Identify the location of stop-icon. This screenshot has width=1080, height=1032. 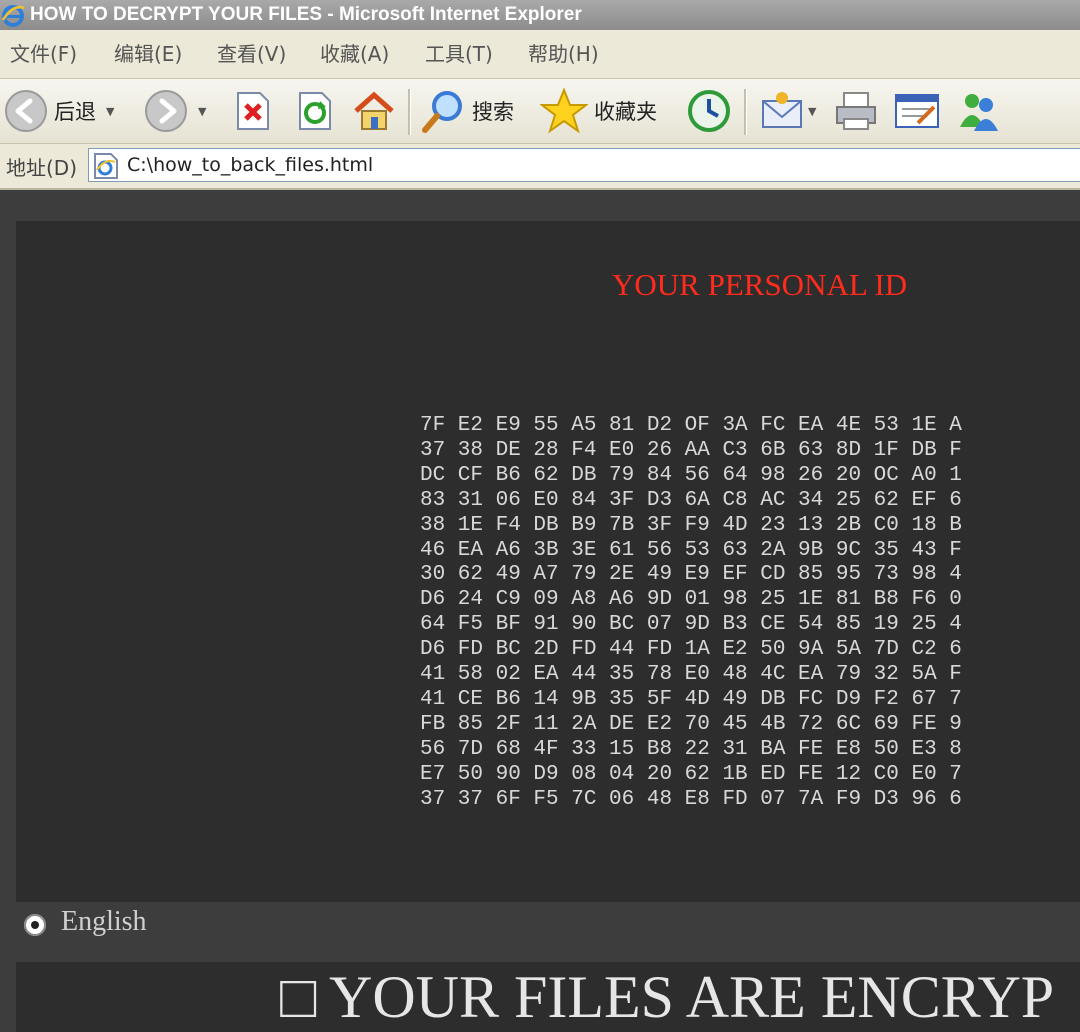
(253, 111).